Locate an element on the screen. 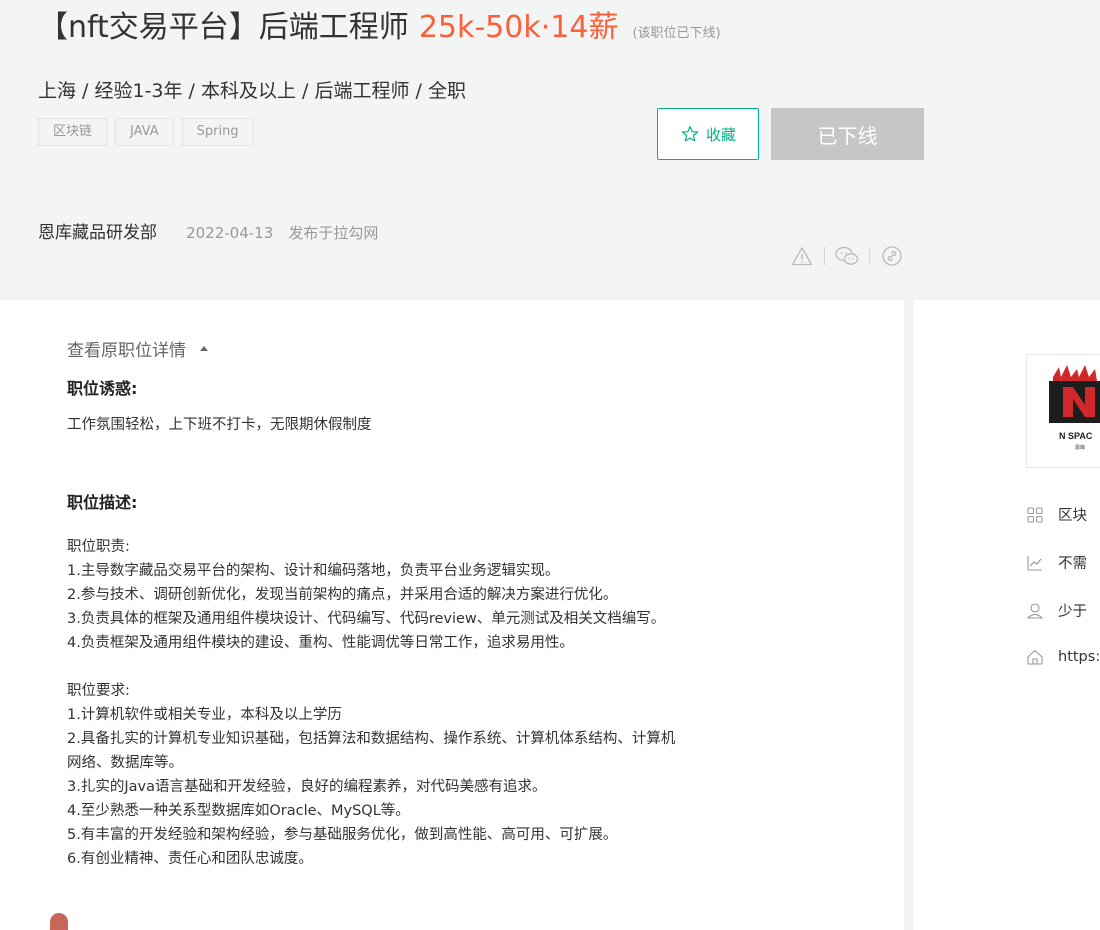 The image size is (1100, 930). title-row: 【nft交易平台】后端工程师 25k-50k·14薪 (该职位已下线) is located at coordinates (379, 24).